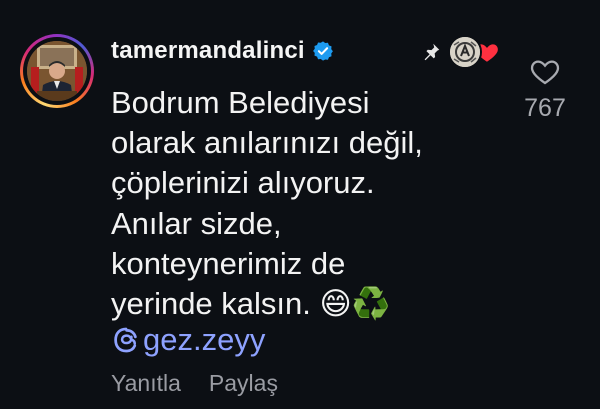 The image size is (600, 409). What do you see at coordinates (208, 383) in the screenshot?
I see `comment-actions: Yanıtla Paylaş` at bounding box center [208, 383].